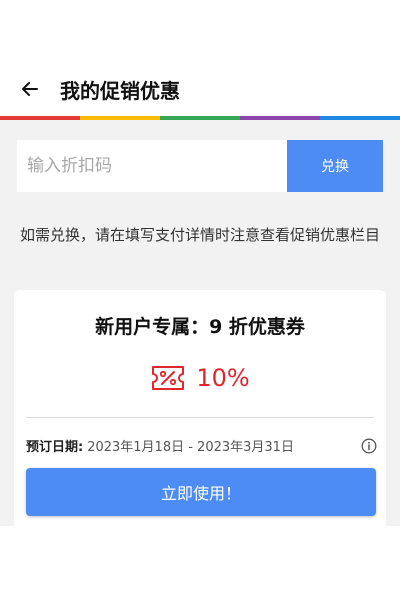  I want to click on booking-date-row: 预订日期: 2023年1月18日 - 2023年3月31日, so click(202, 445).